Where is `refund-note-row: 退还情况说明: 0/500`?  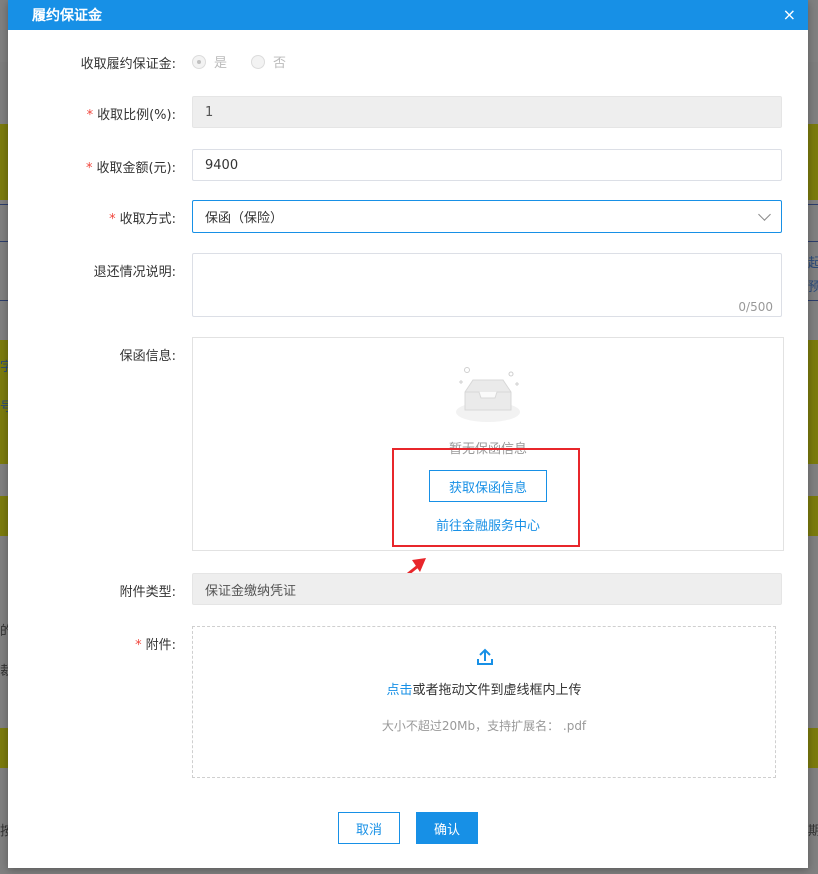
refund-note-row: 退还情况说明: 0/500 is located at coordinates (408, 285).